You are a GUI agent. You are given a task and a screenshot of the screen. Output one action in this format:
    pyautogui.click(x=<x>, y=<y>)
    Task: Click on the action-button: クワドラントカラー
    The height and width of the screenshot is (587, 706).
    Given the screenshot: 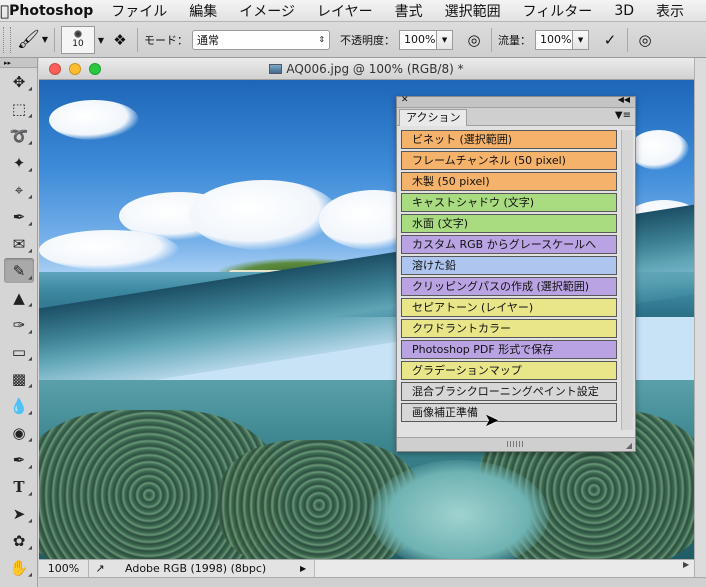 What is the action you would take?
    pyautogui.click(x=509, y=328)
    